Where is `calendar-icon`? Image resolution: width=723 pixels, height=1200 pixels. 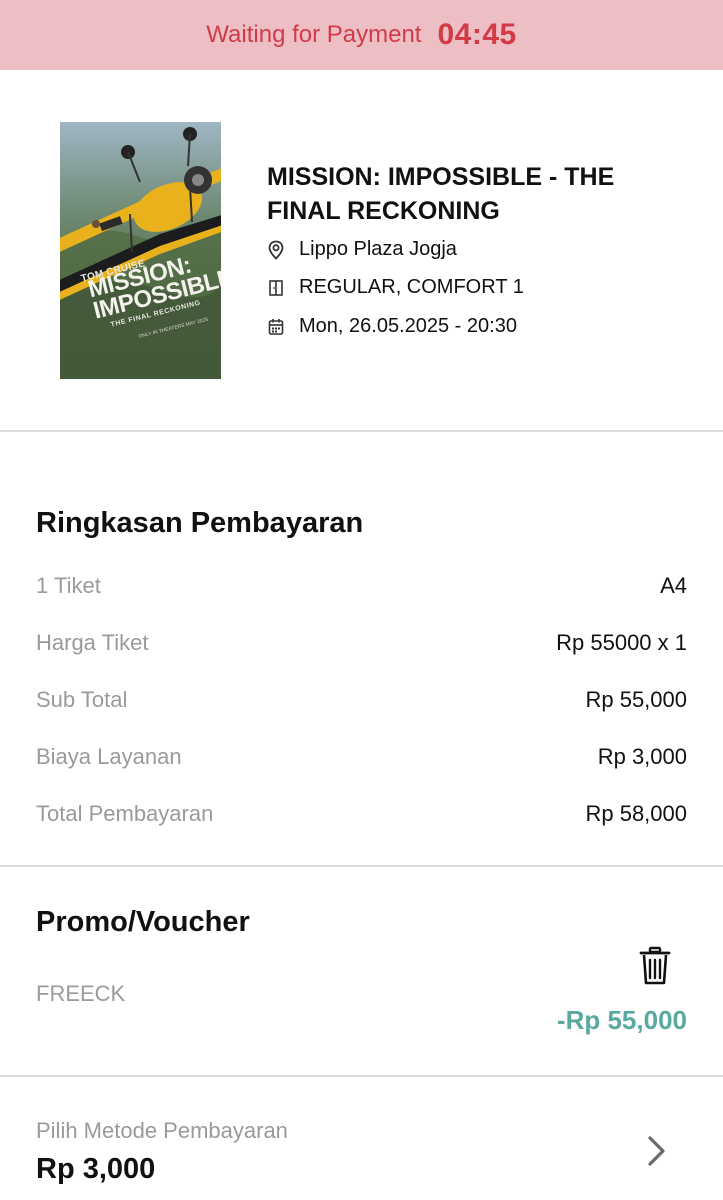 calendar-icon is located at coordinates (276, 327).